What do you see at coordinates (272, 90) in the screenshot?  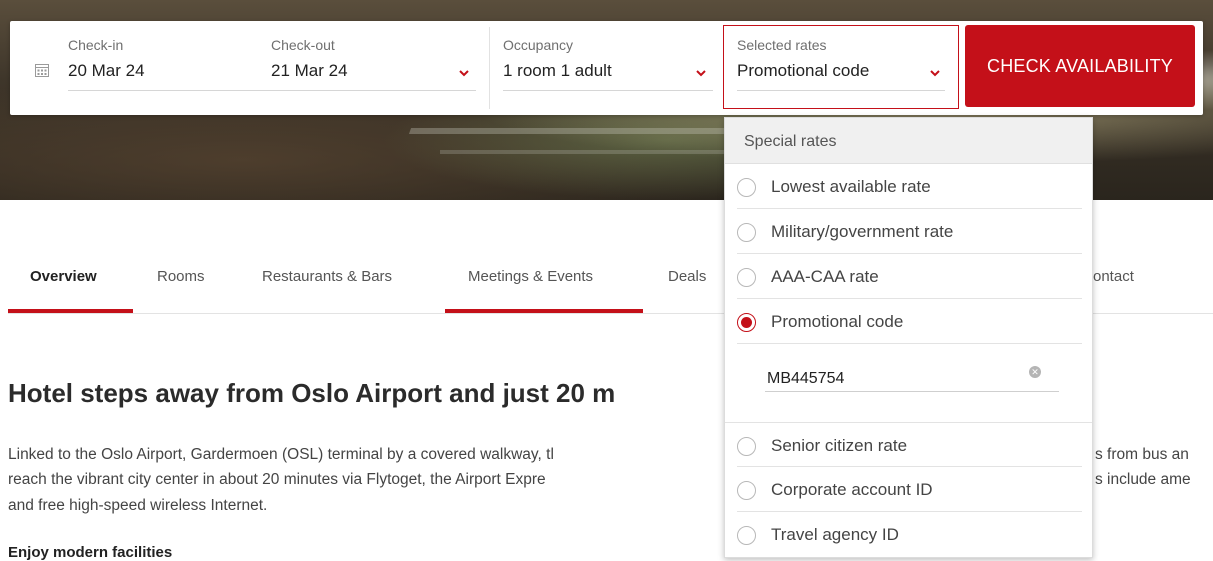 I see `dates-underline` at bounding box center [272, 90].